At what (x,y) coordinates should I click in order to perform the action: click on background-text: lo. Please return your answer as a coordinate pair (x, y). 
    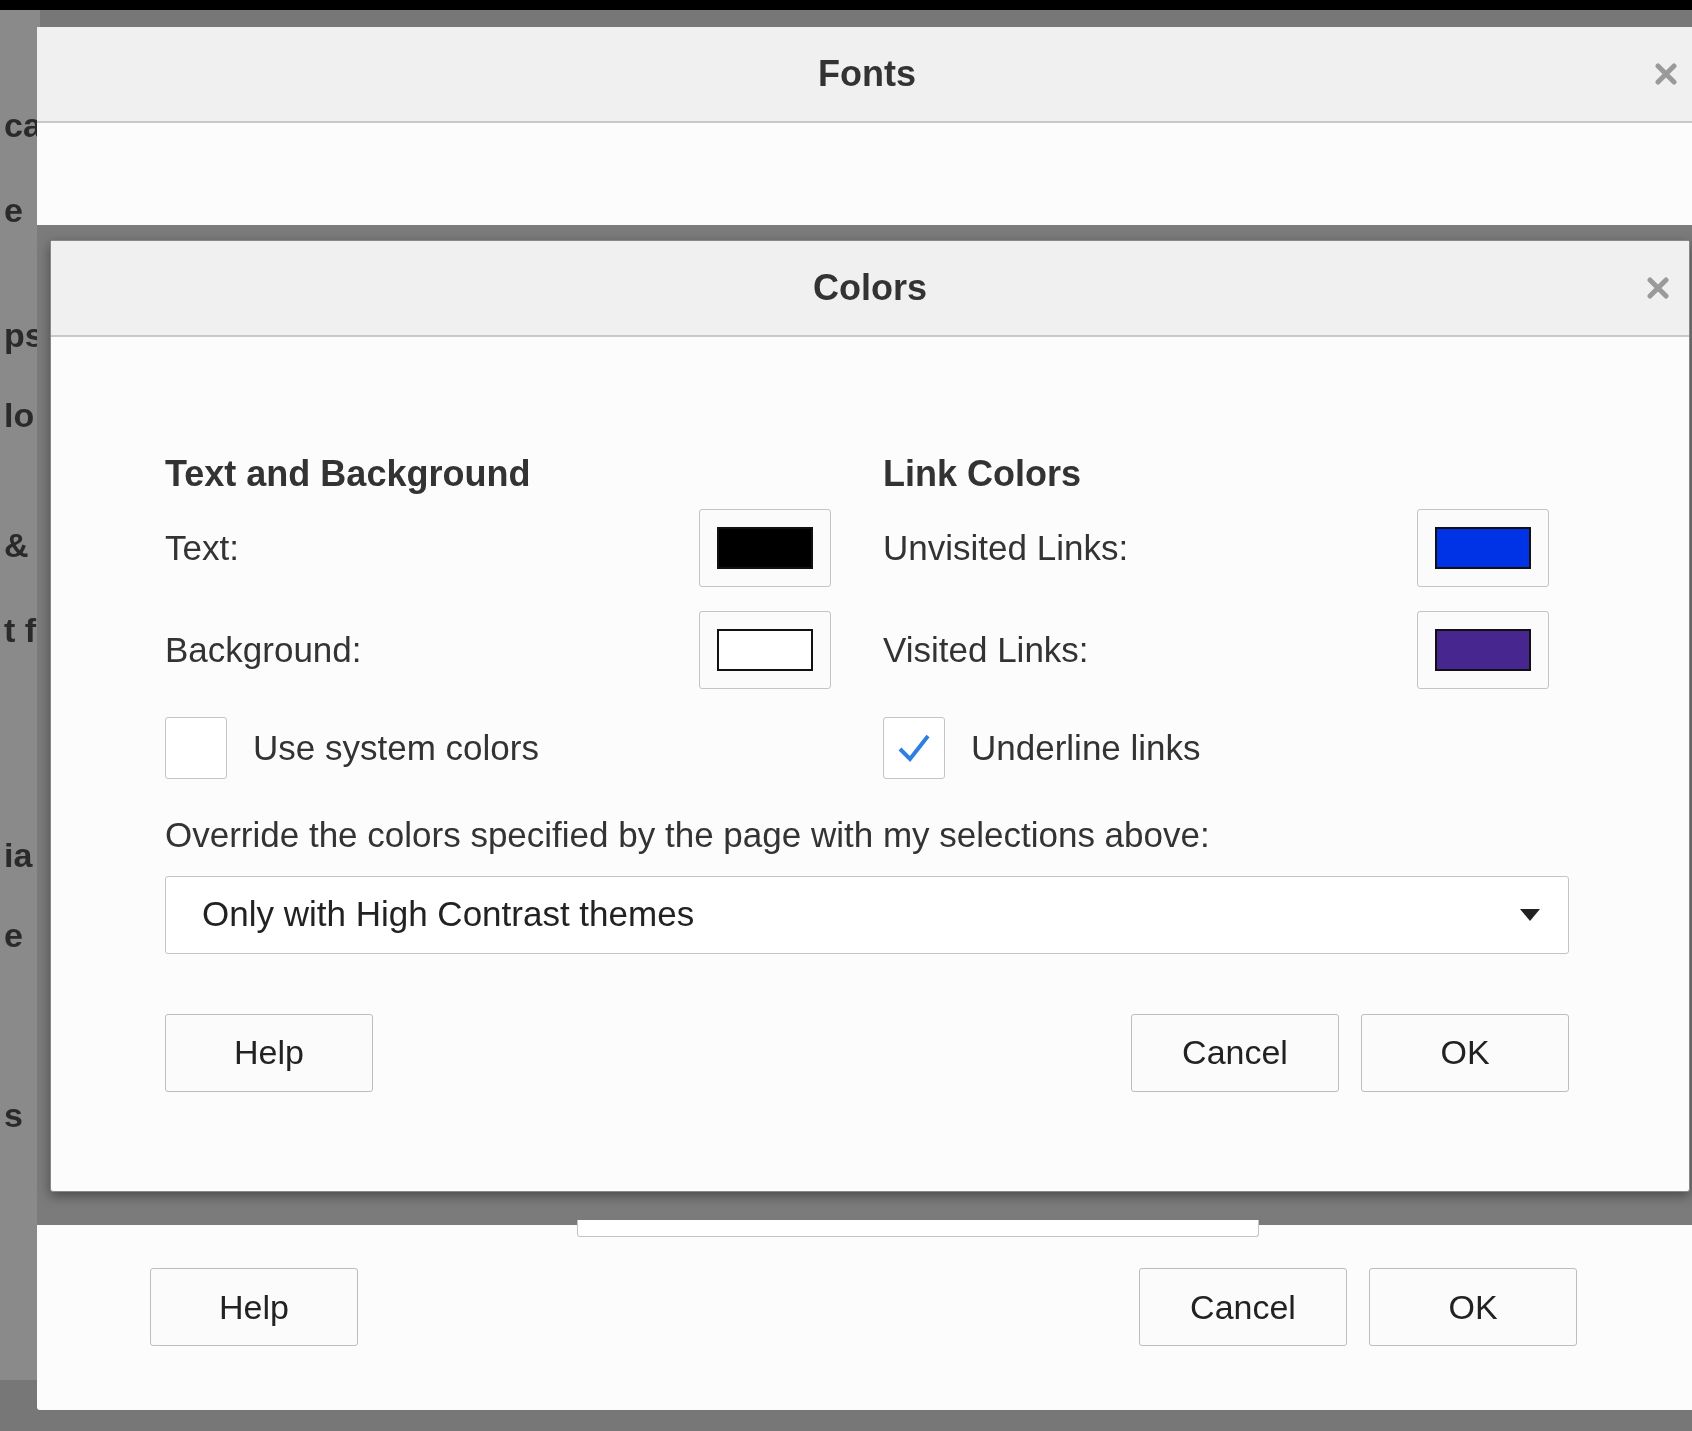
    Looking at the image, I should click on (19, 415).